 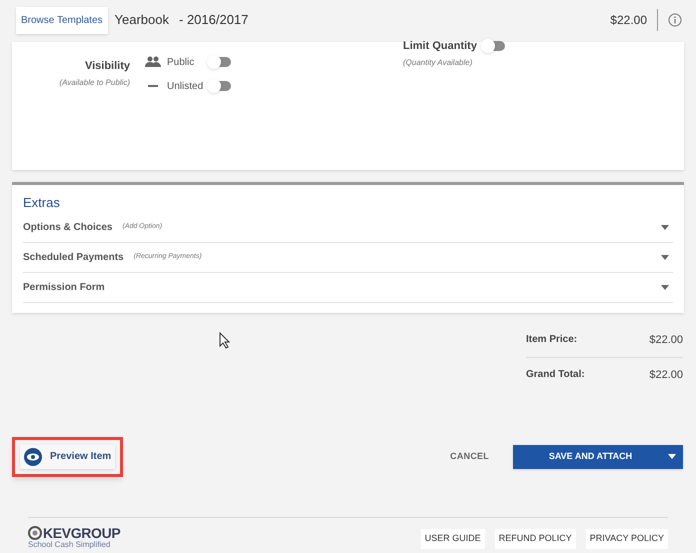 What do you see at coordinates (107, 66) in the screenshot?
I see `visibility-label: Visibility` at bounding box center [107, 66].